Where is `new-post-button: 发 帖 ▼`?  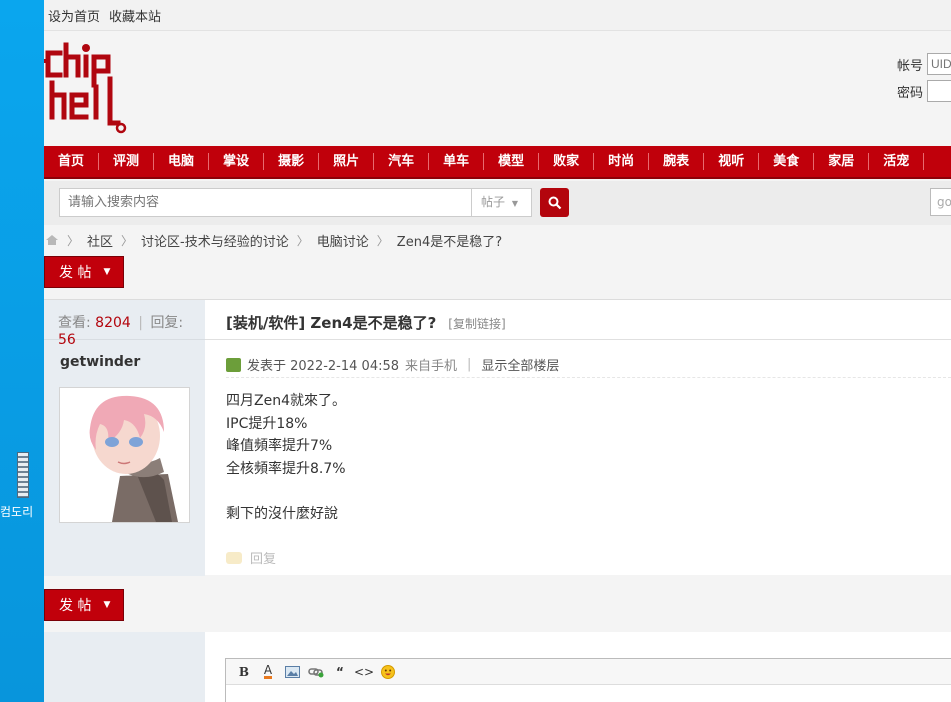
new-post-button: 发 帖 ▼ is located at coordinates (84, 272).